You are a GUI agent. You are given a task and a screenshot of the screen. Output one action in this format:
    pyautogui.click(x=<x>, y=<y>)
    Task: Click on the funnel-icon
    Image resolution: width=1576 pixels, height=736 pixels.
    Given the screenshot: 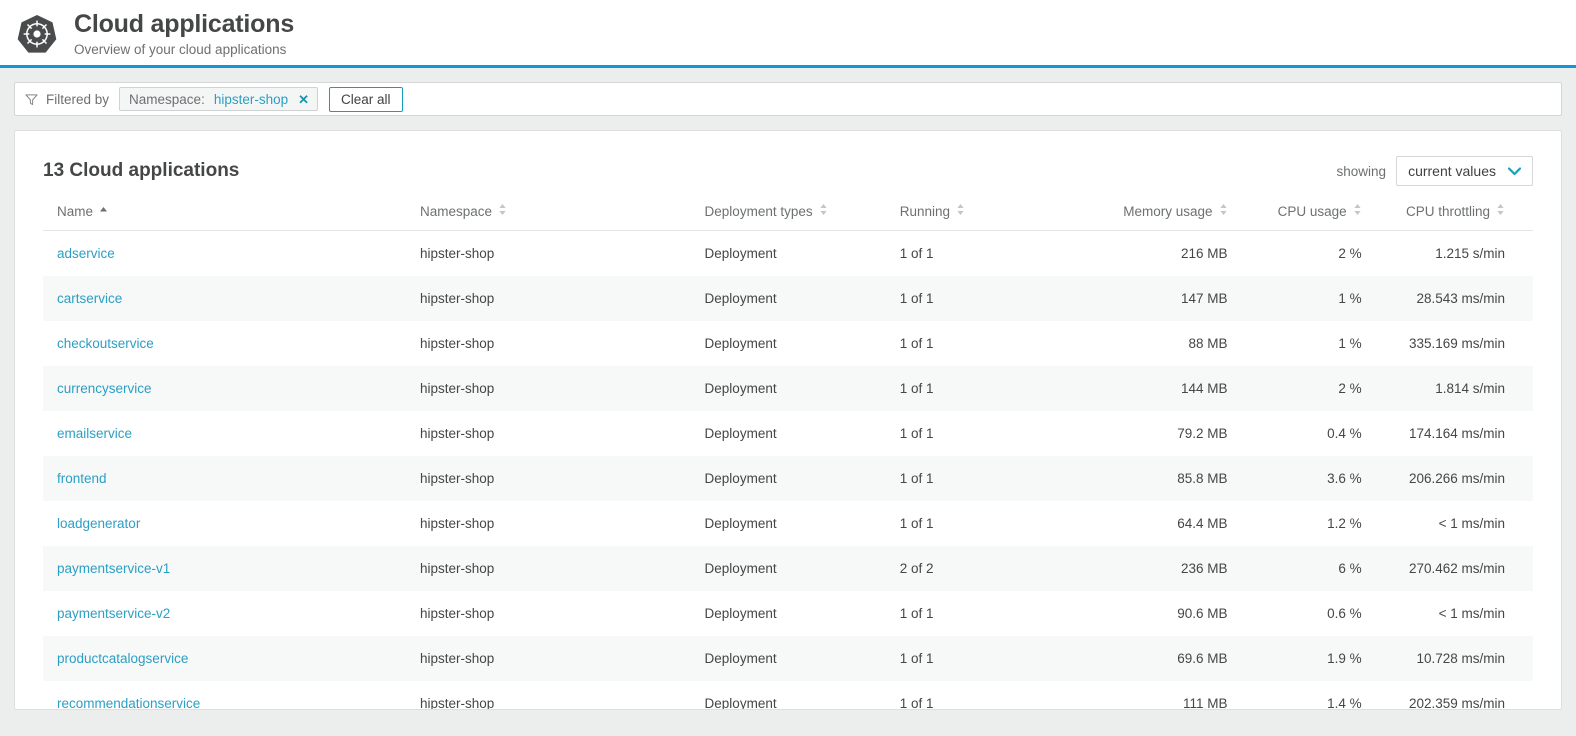 What is the action you would take?
    pyautogui.click(x=30, y=99)
    